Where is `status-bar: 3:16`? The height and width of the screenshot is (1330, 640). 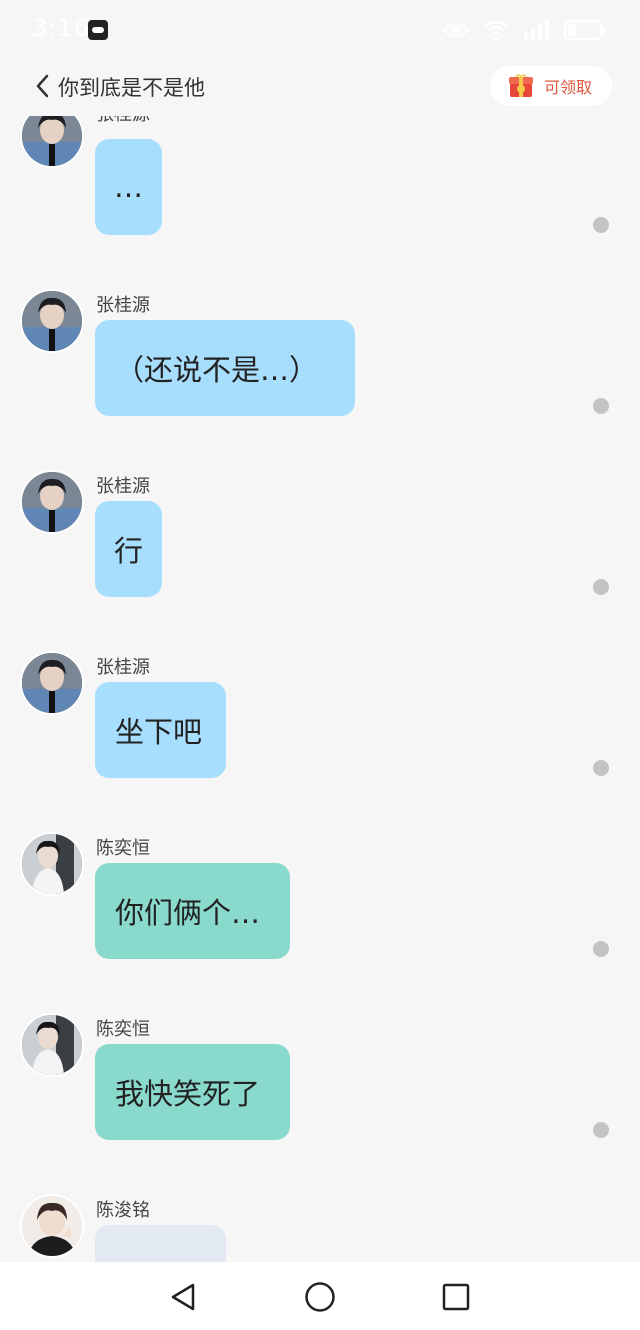 status-bar: 3:16 is located at coordinates (320, 30).